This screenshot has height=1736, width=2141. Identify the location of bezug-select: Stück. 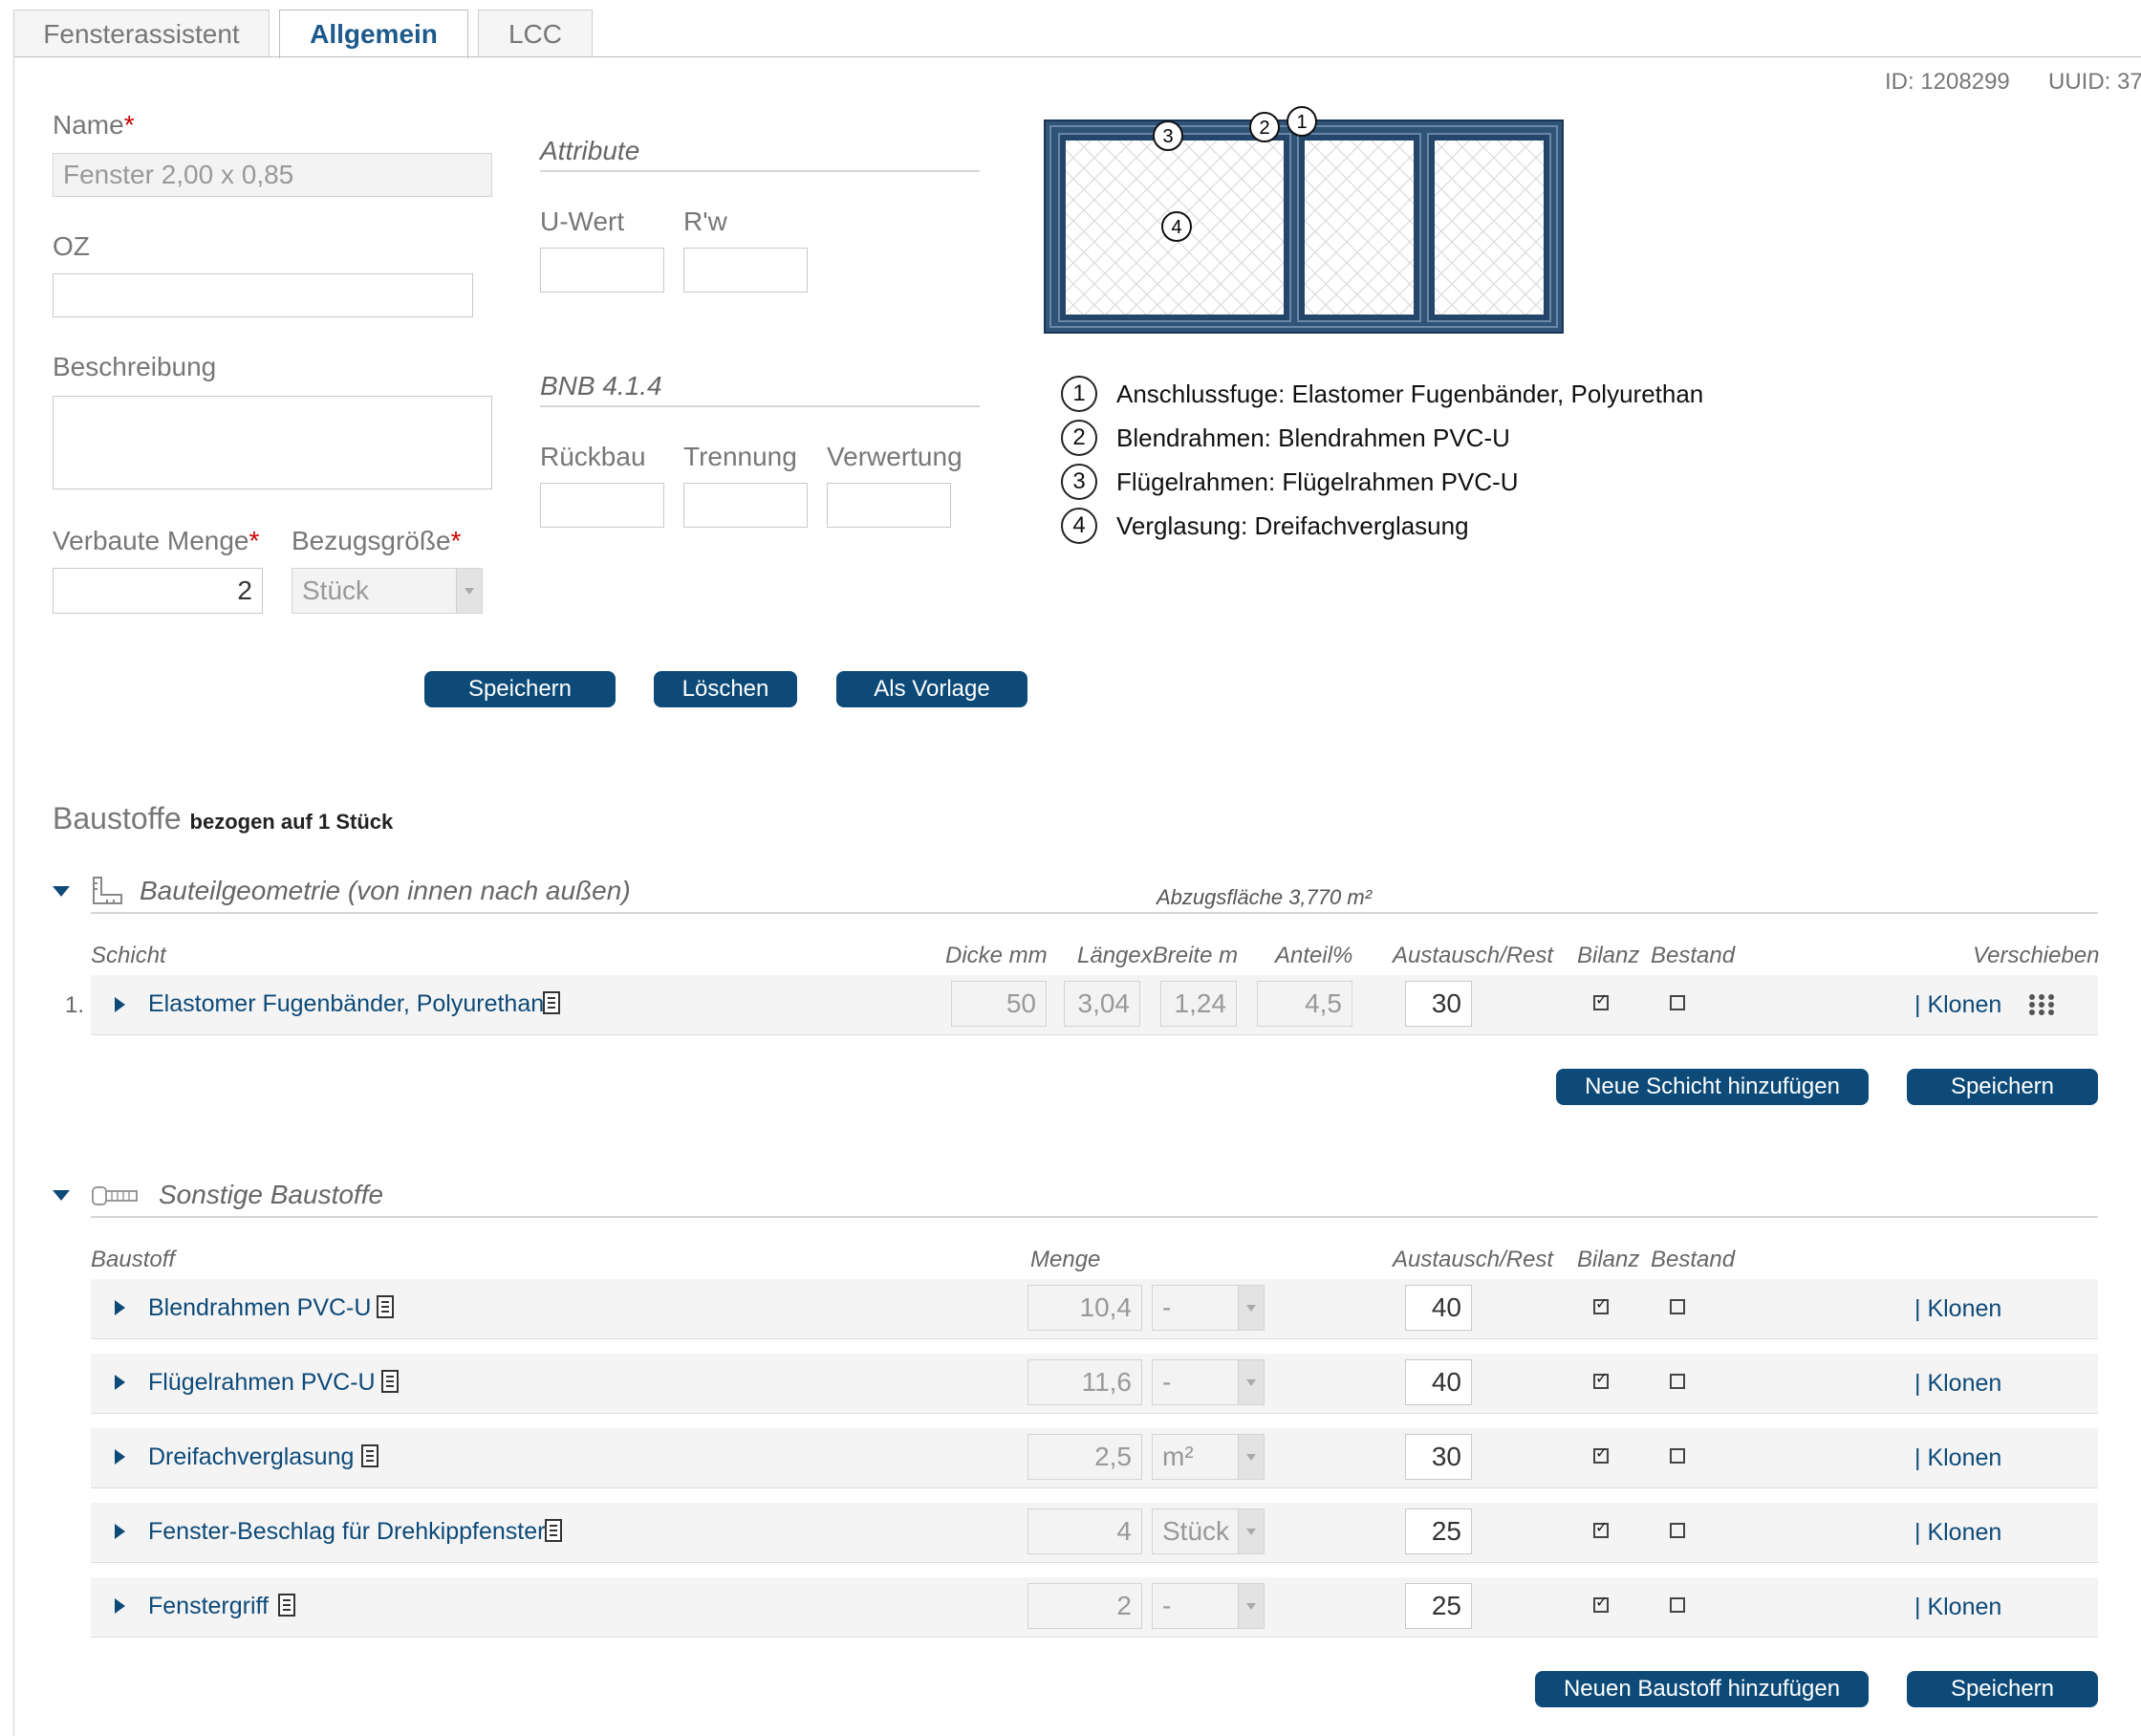
(388, 591).